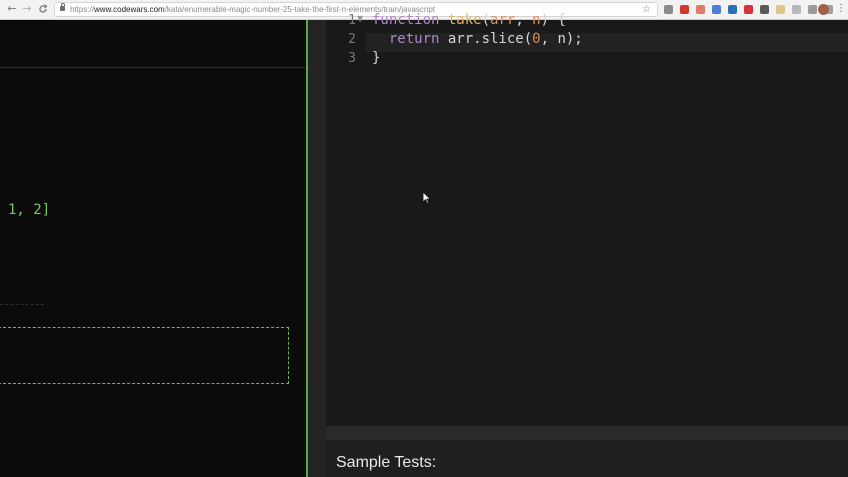 This screenshot has width=848, height=477. What do you see at coordinates (486, 20) in the screenshot?
I see `code-token: (` at bounding box center [486, 20].